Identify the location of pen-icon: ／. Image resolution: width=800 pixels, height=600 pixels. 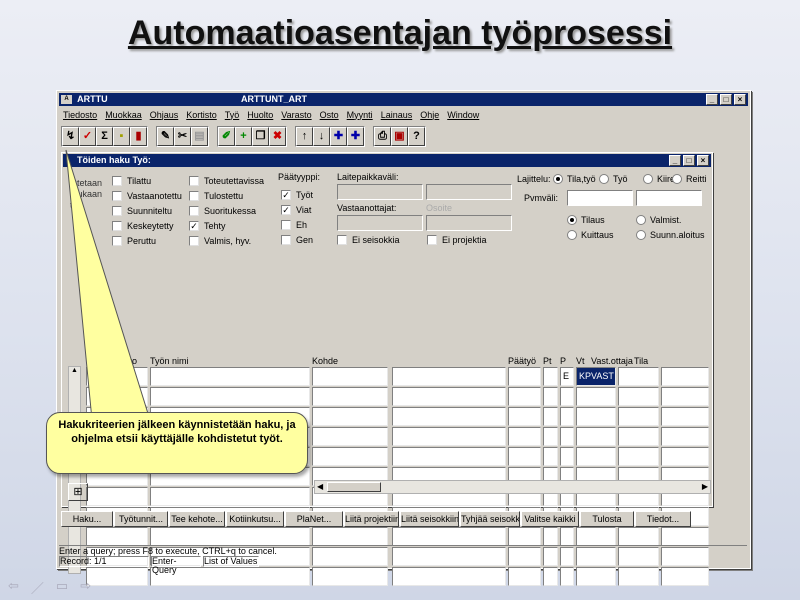
(37, 587).